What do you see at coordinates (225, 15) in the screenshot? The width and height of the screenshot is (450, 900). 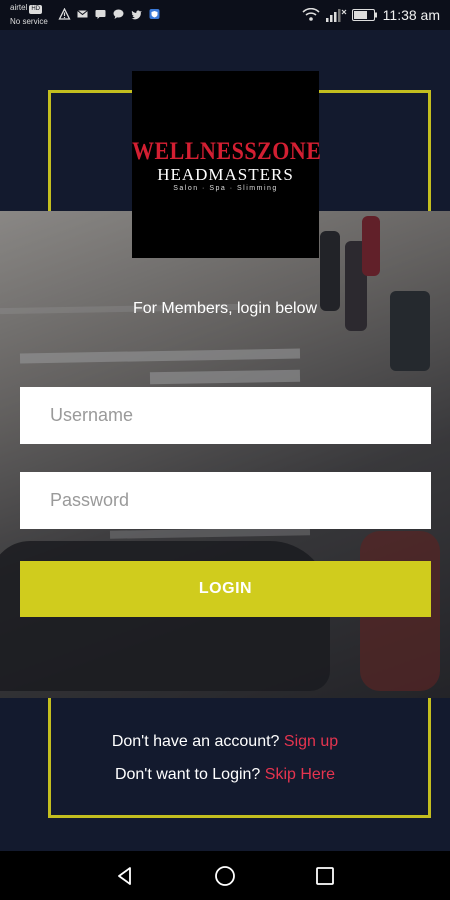 I see `status-bar: airtel HD No service 11:38 am` at bounding box center [225, 15].